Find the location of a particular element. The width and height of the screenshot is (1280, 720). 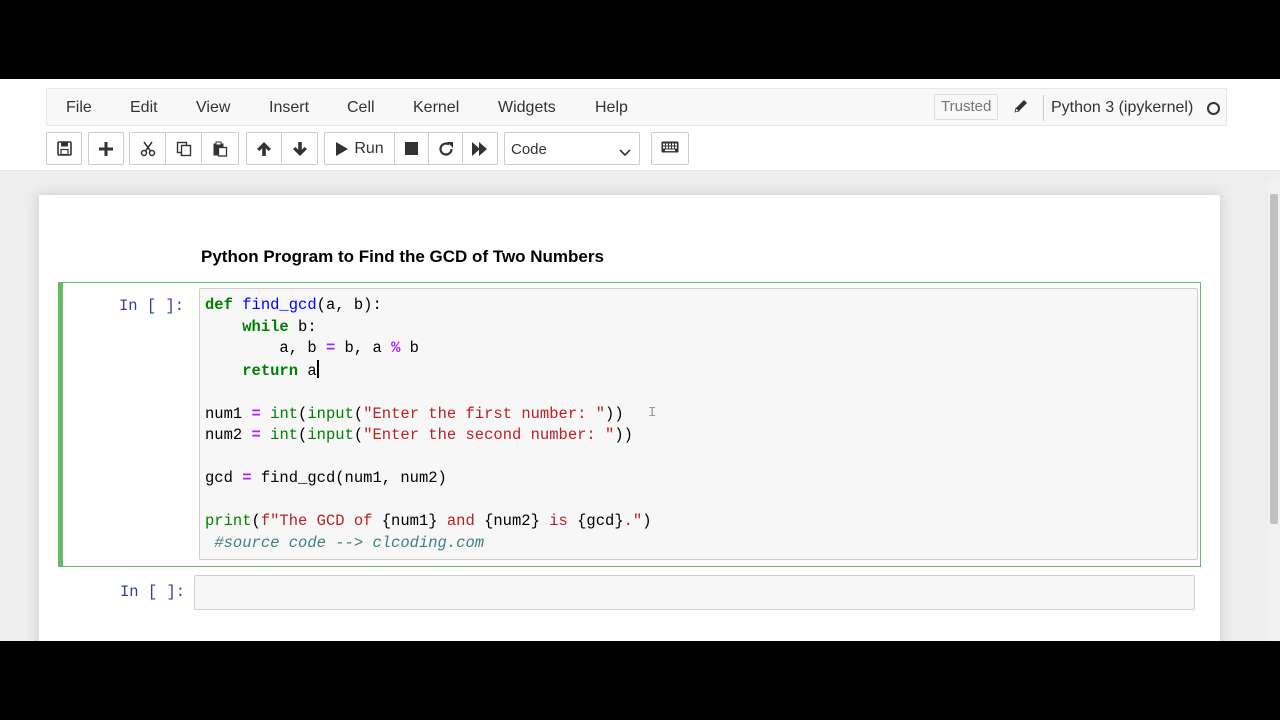

pencil-icon is located at coordinates (1021, 106).